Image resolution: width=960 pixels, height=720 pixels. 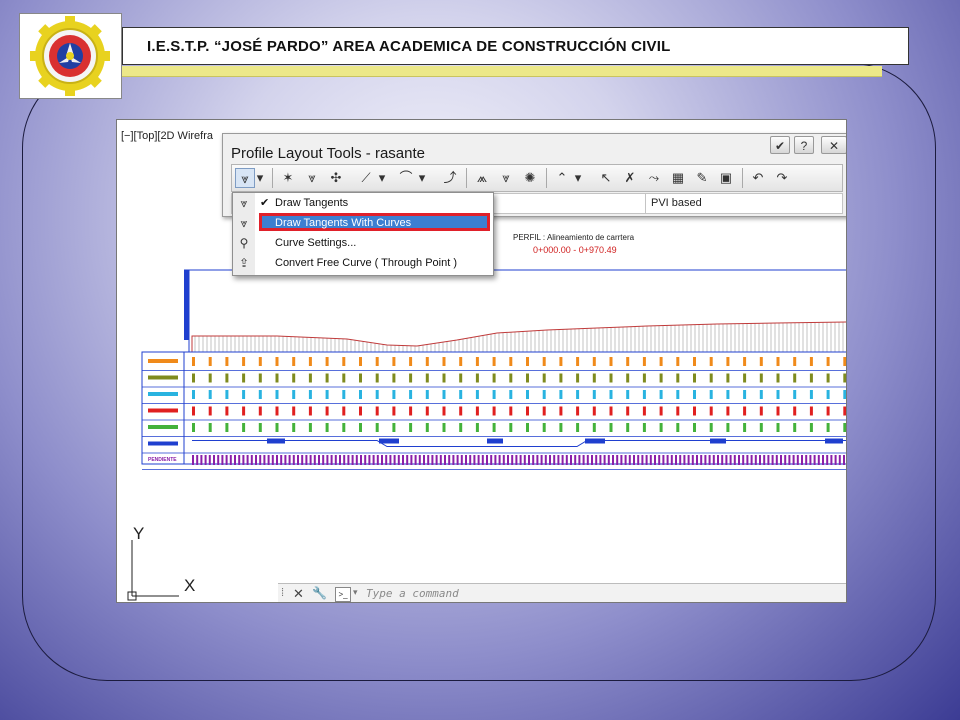 I want to click on raise-lower-tool: ⩕, so click(x=482, y=178).